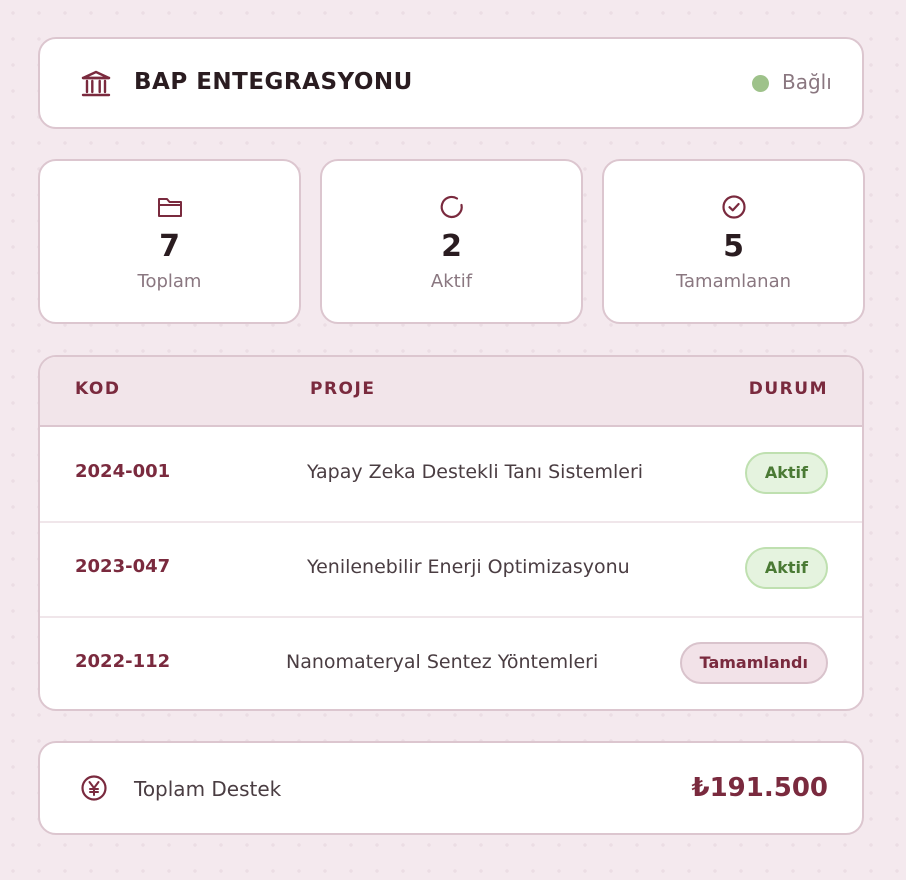 The width and height of the screenshot is (906, 880). I want to click on page-title: BAP ENTEGRASYONU, so click(273, 82).